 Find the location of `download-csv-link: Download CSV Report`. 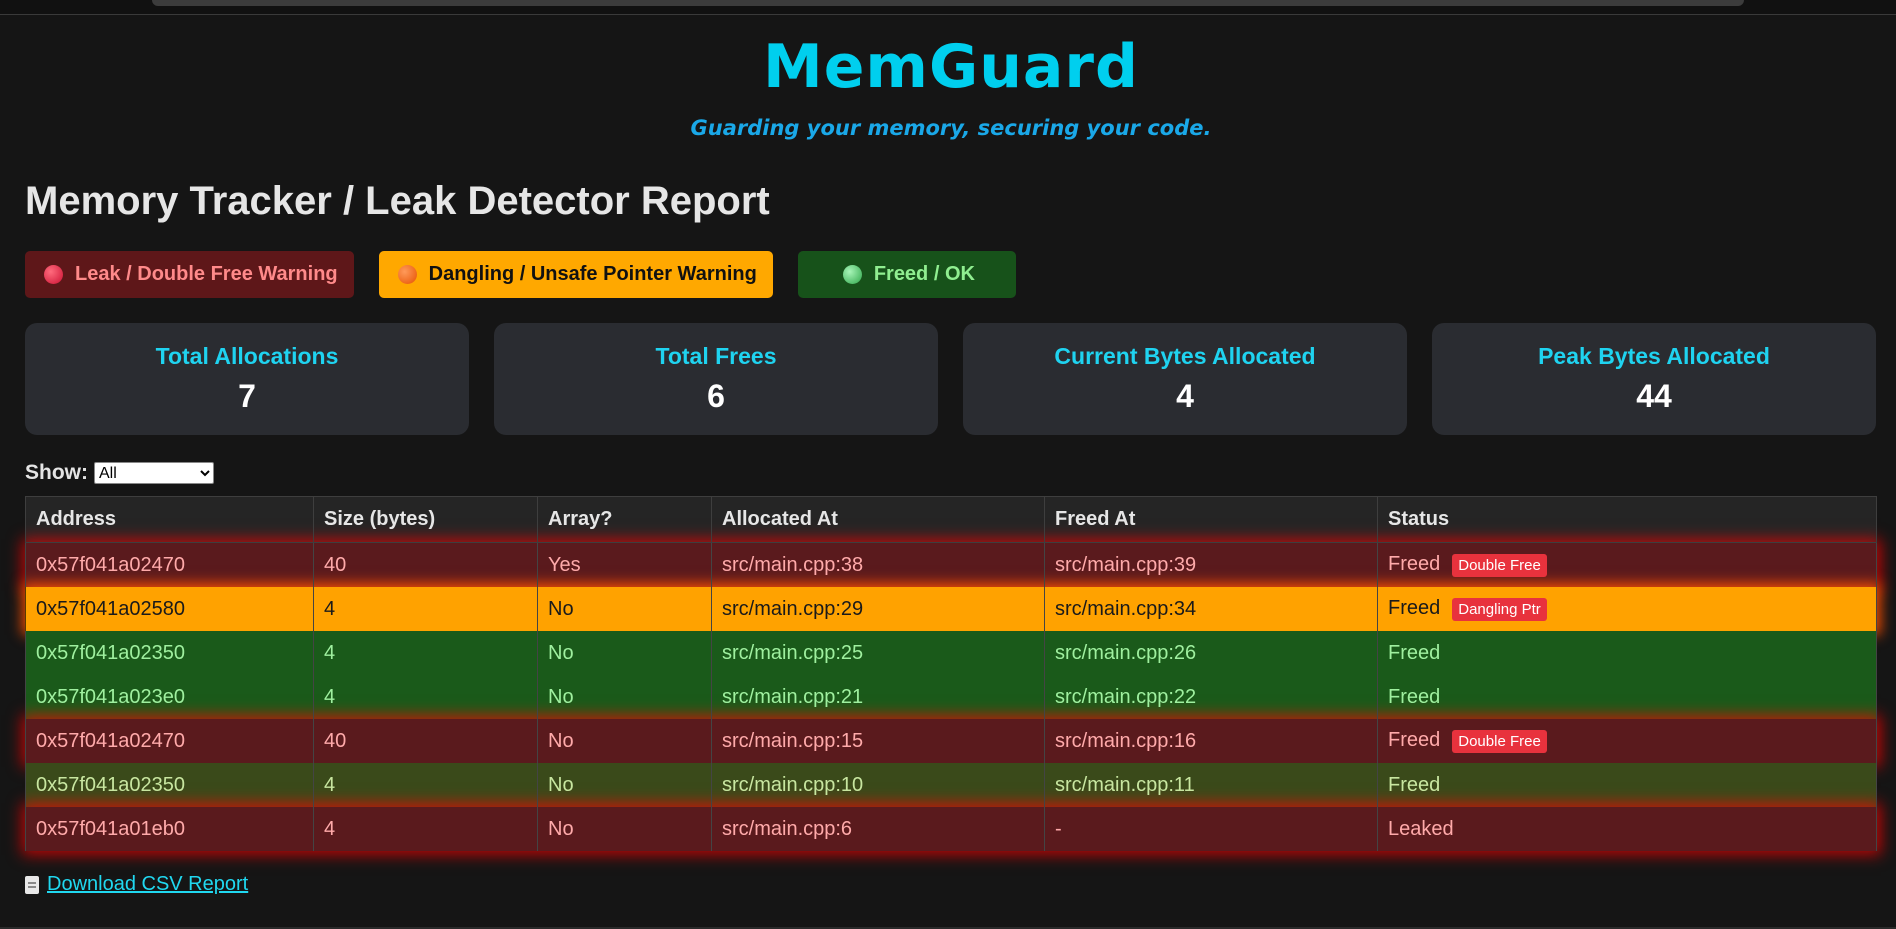

download-csv-link: Download CSV Report is located at coordinates (147, 884).